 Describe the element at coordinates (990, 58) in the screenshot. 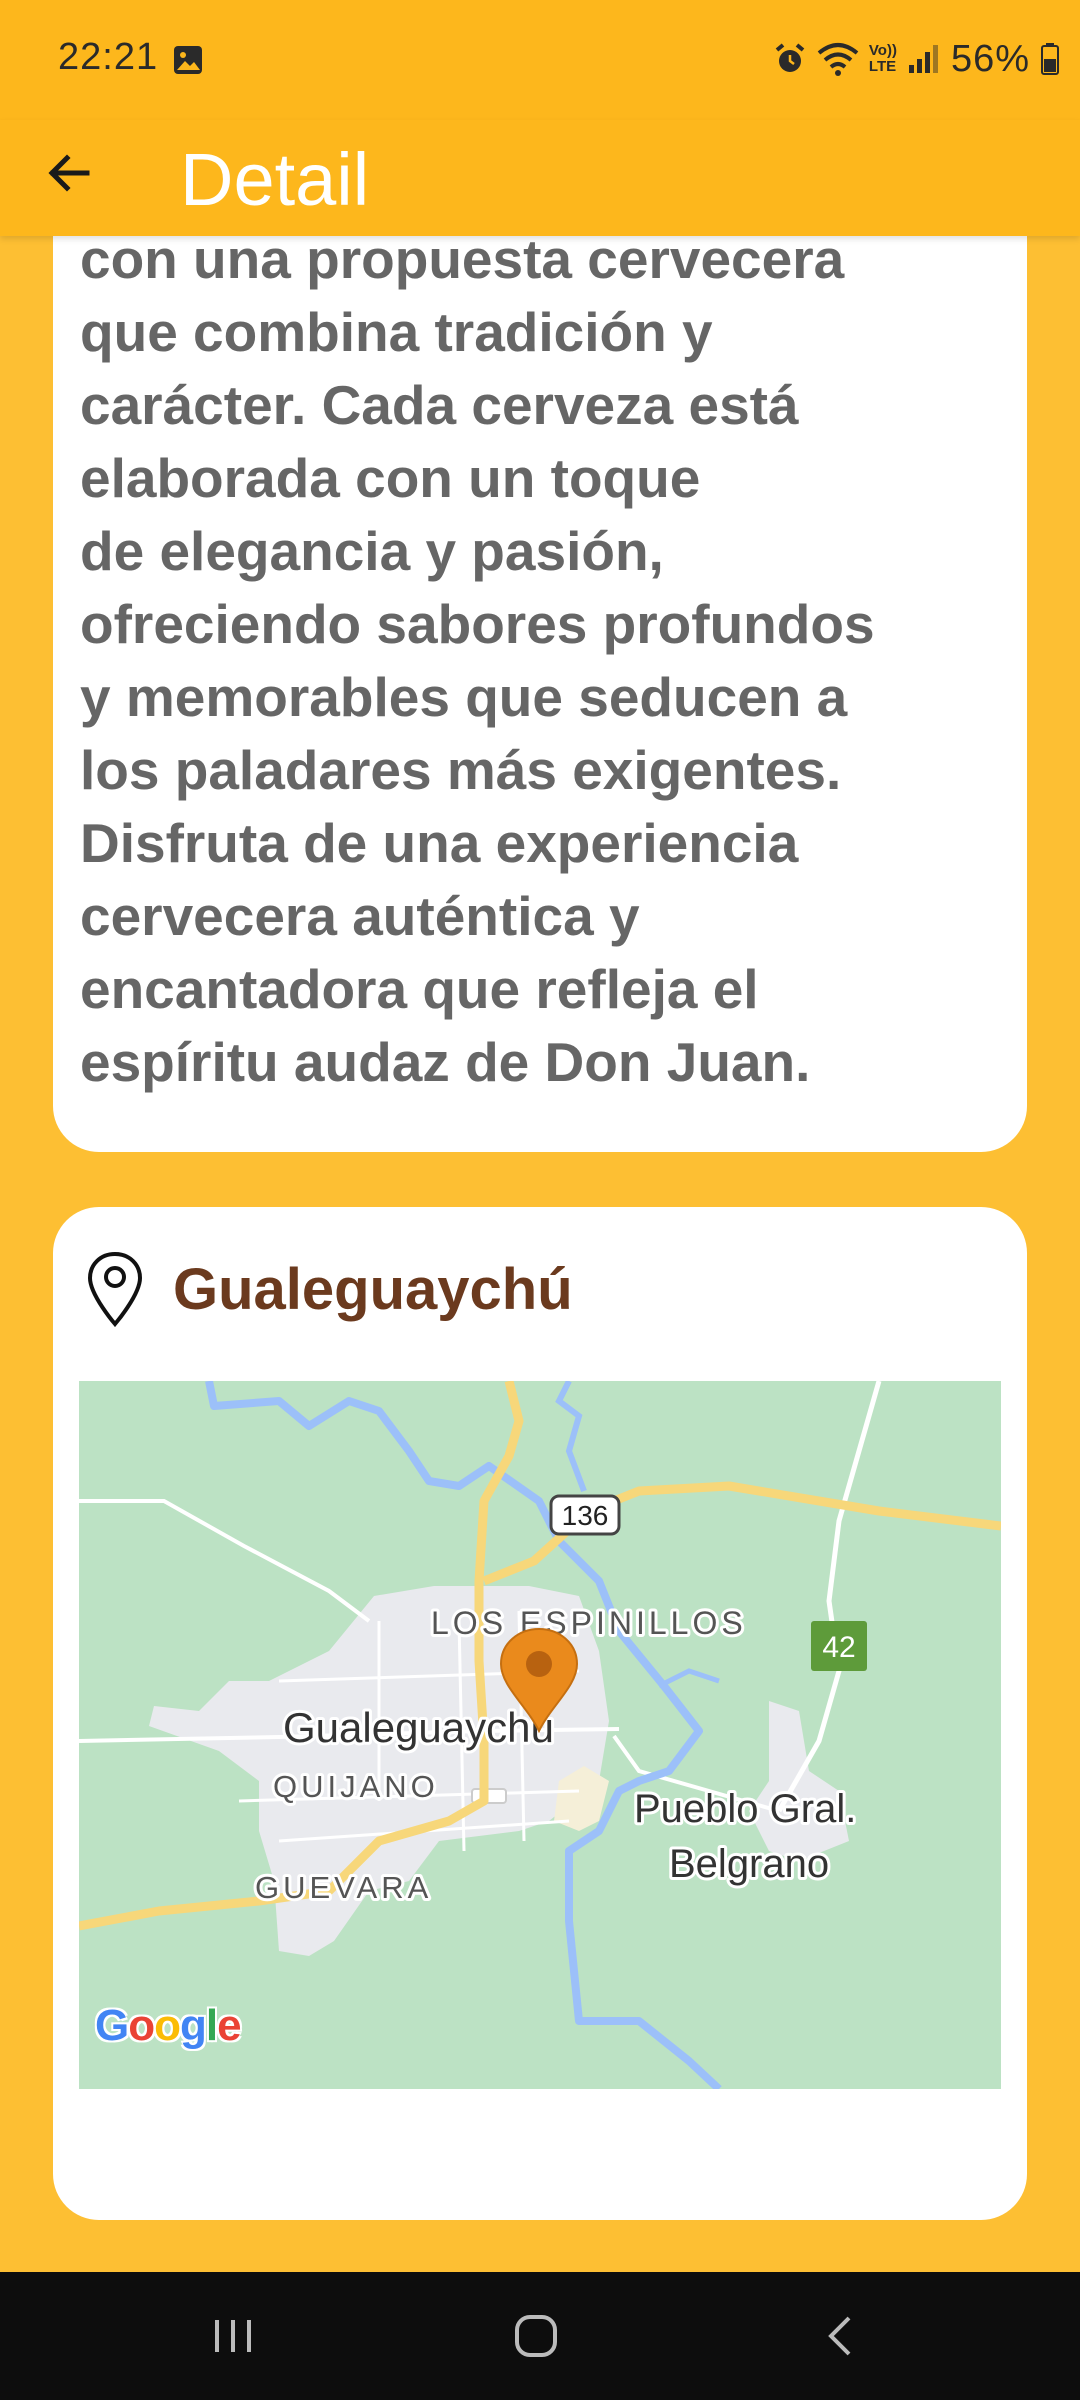

I see `battery-percent: 56%` at that location.